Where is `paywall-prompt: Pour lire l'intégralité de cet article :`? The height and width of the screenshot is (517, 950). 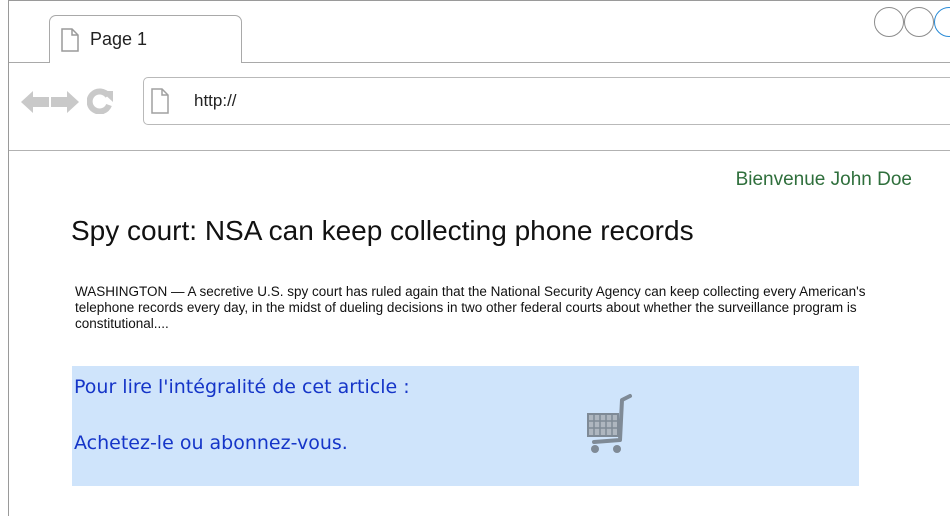 paywall-prompt: Pour lire l'intégralité de cet article : is located at coordinates (242, 387).